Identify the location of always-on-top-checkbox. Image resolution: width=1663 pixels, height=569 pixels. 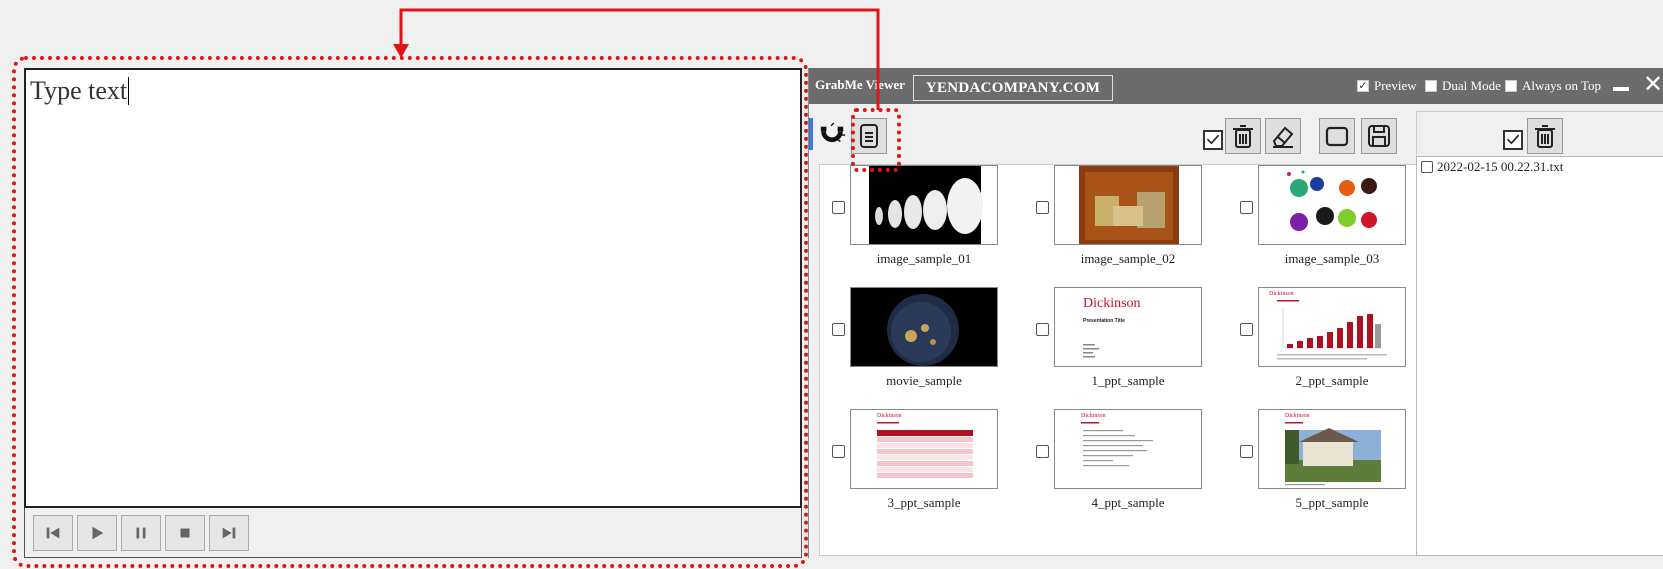
(1511, 86).